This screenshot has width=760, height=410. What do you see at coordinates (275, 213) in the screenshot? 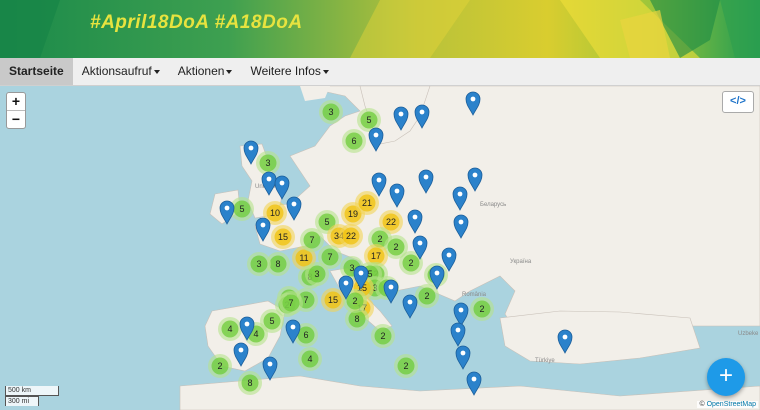
I see `cluster-count: 10` at bounding box center [275, 213].